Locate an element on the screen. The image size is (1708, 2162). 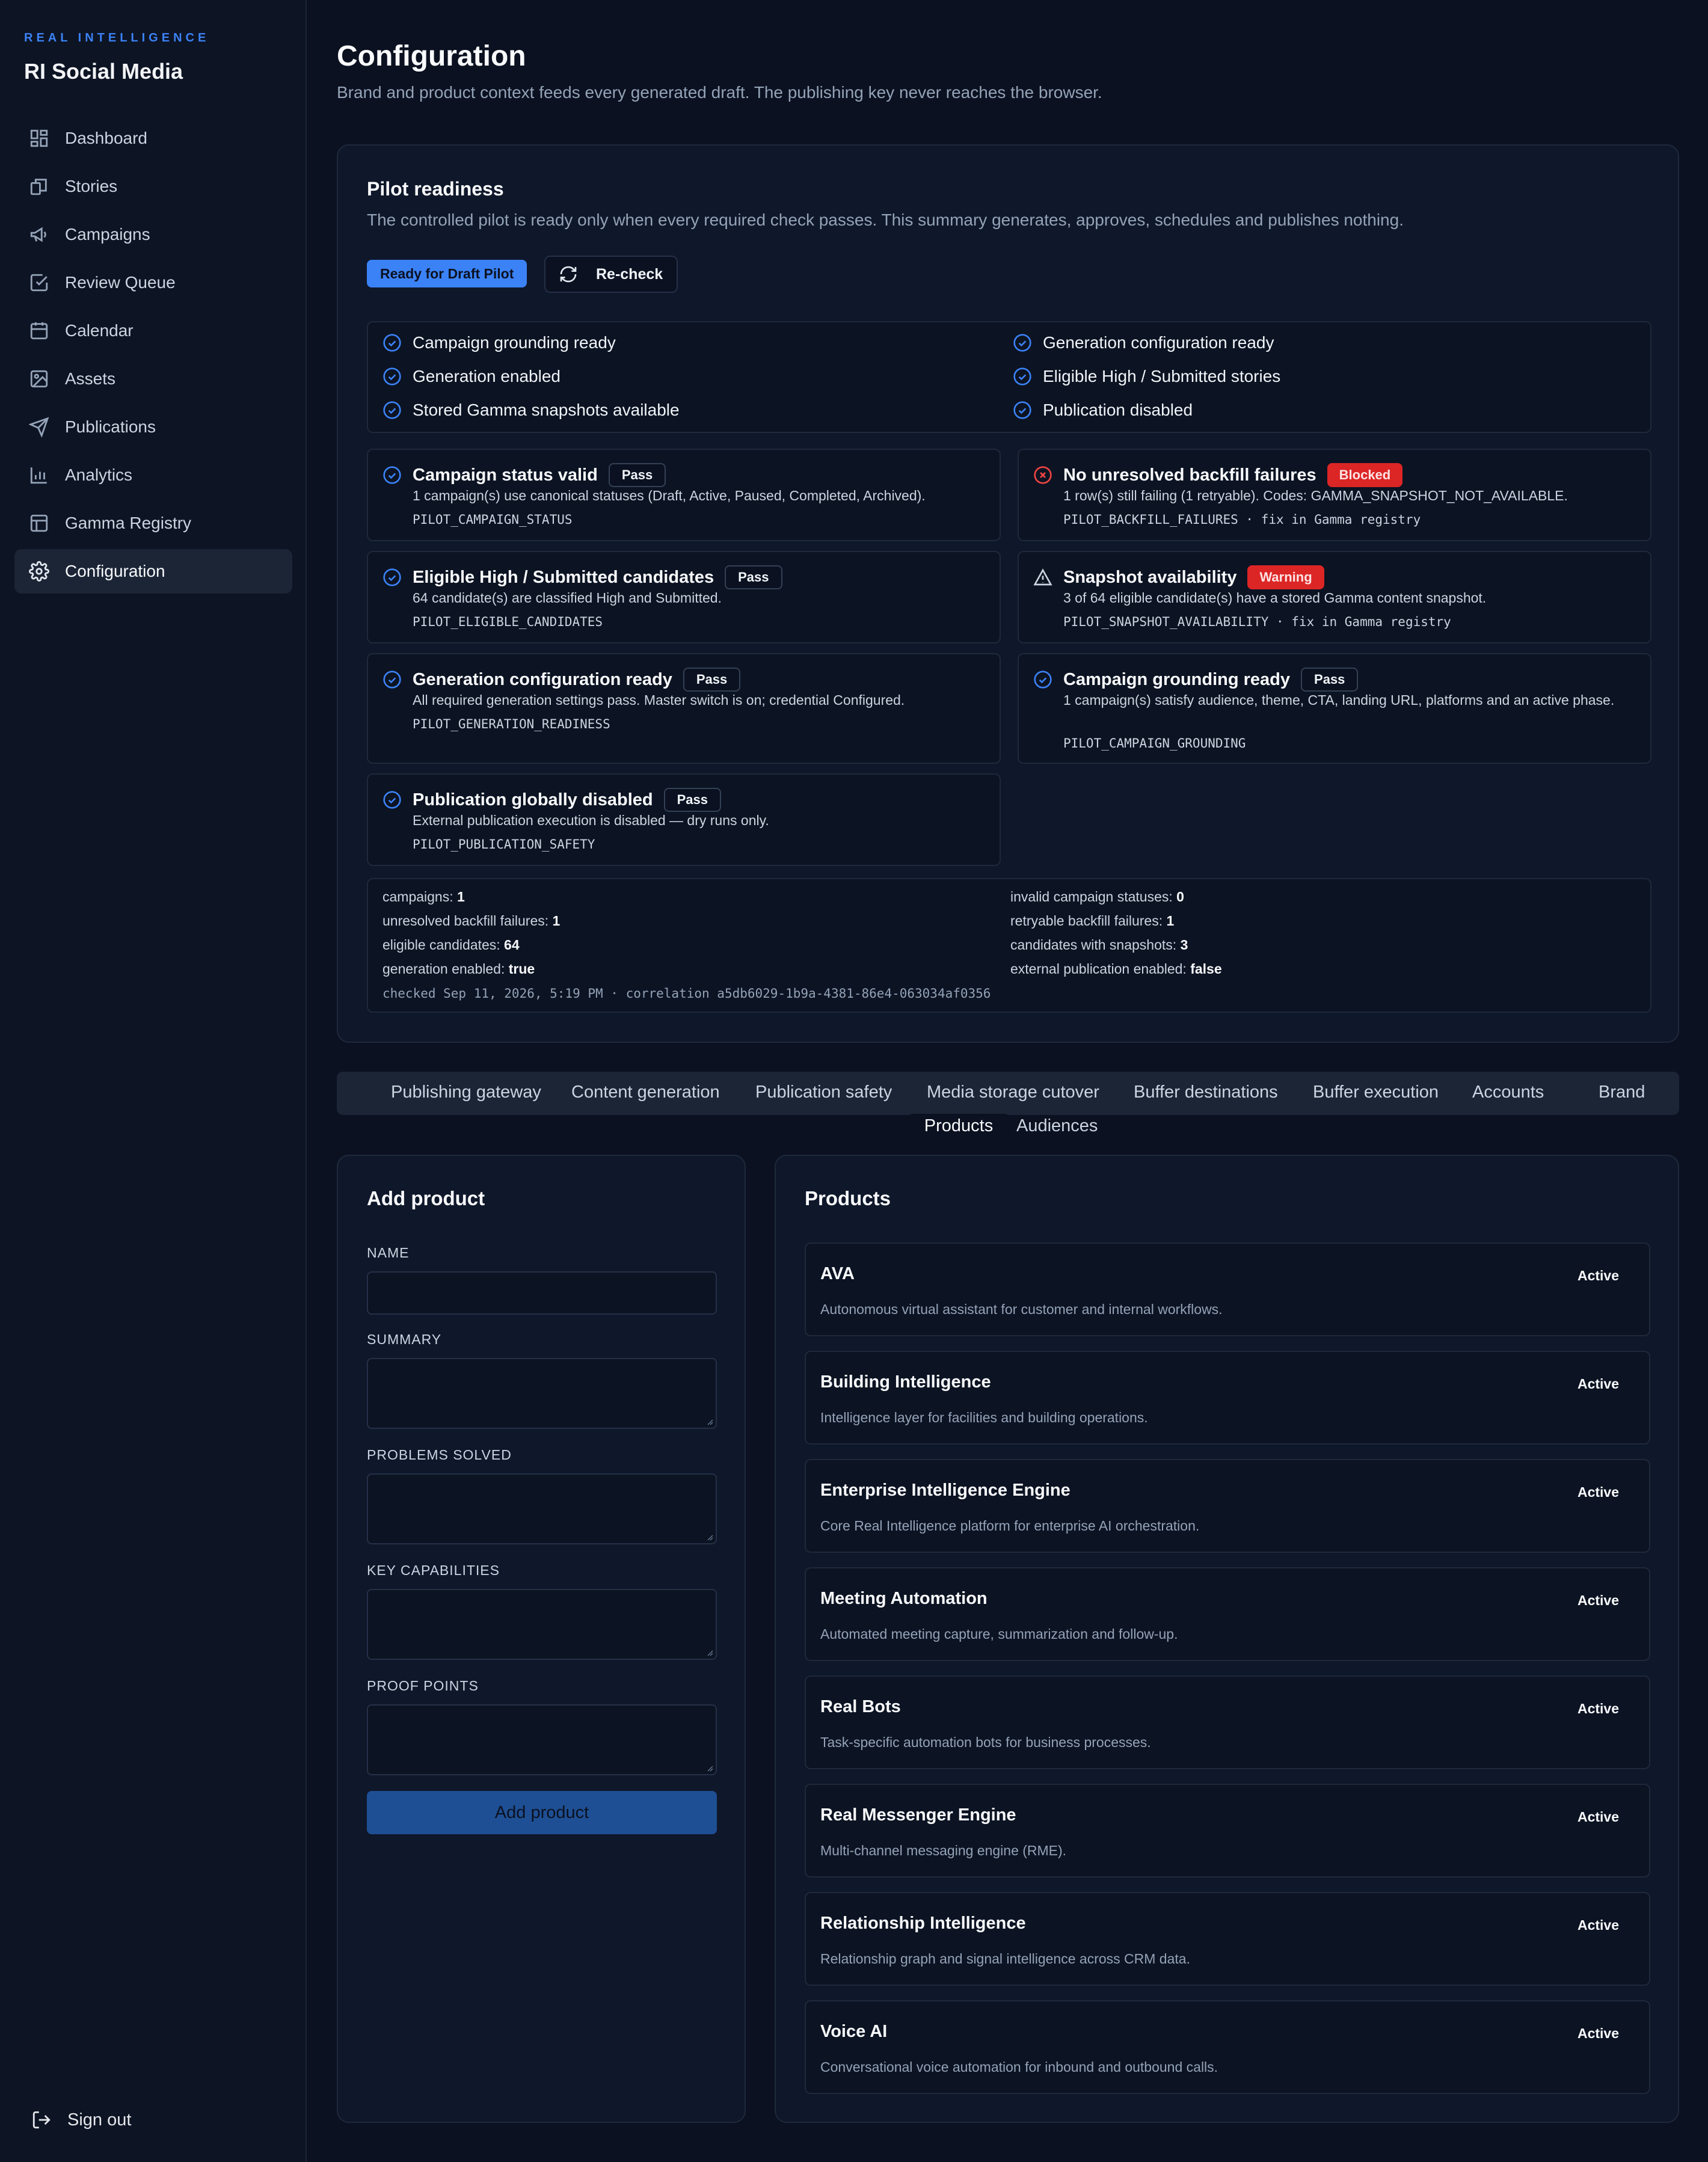
send-icon is located at coordinates (39, 427).